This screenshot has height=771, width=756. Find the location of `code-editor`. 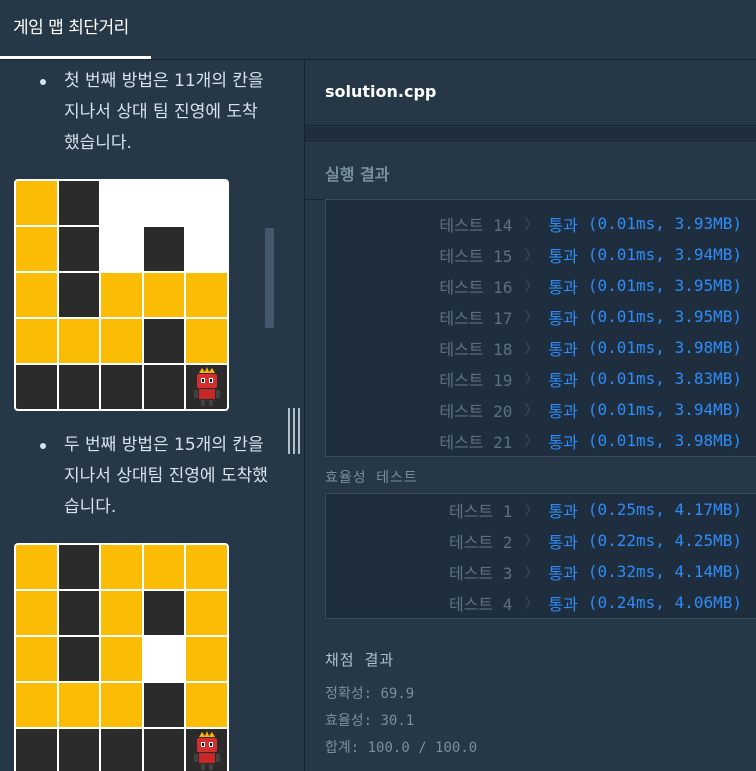

code-editor is located at coordinates (530, 133).